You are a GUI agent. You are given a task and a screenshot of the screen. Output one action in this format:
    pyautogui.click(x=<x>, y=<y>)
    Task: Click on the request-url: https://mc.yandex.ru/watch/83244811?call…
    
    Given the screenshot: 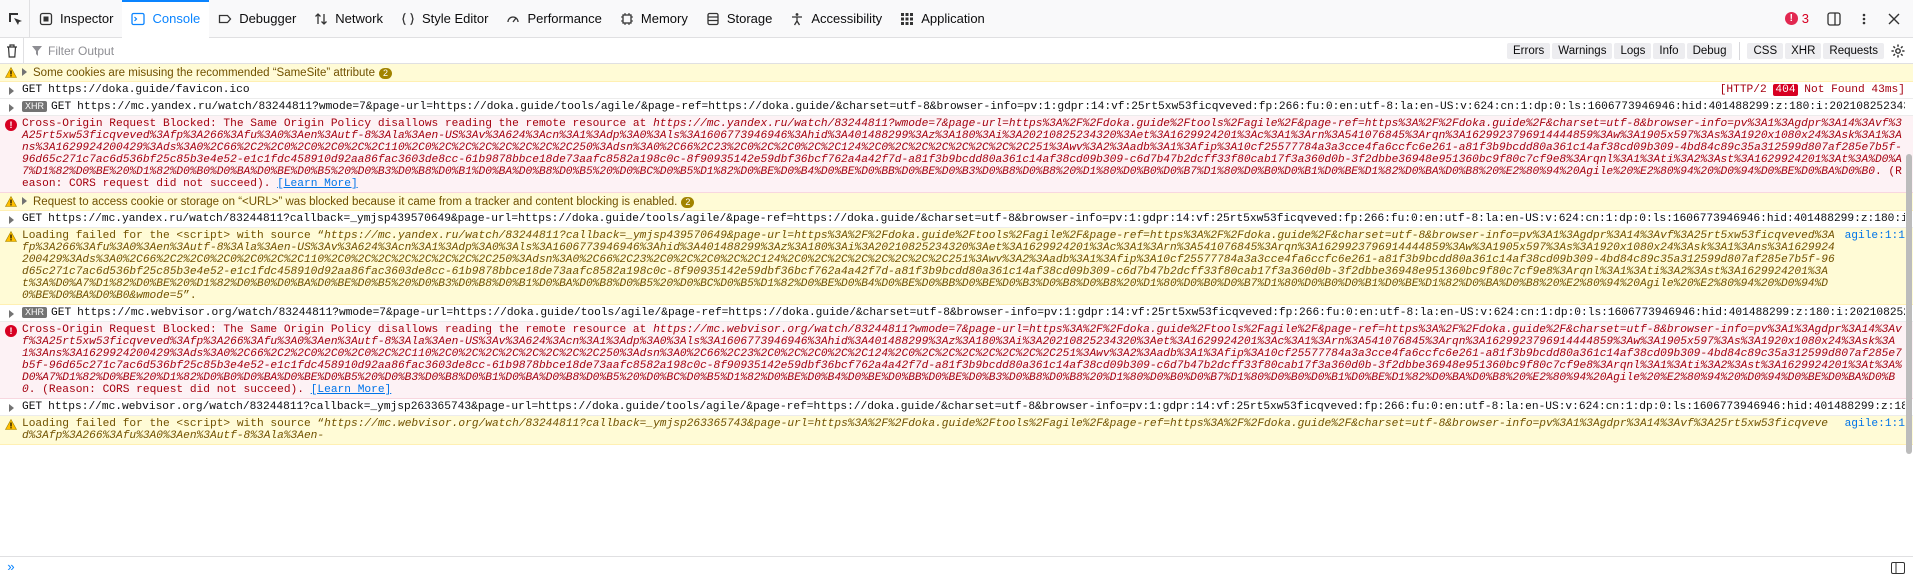 What is the action you would take?
    pyautogui.click(x=976, y=219)
    